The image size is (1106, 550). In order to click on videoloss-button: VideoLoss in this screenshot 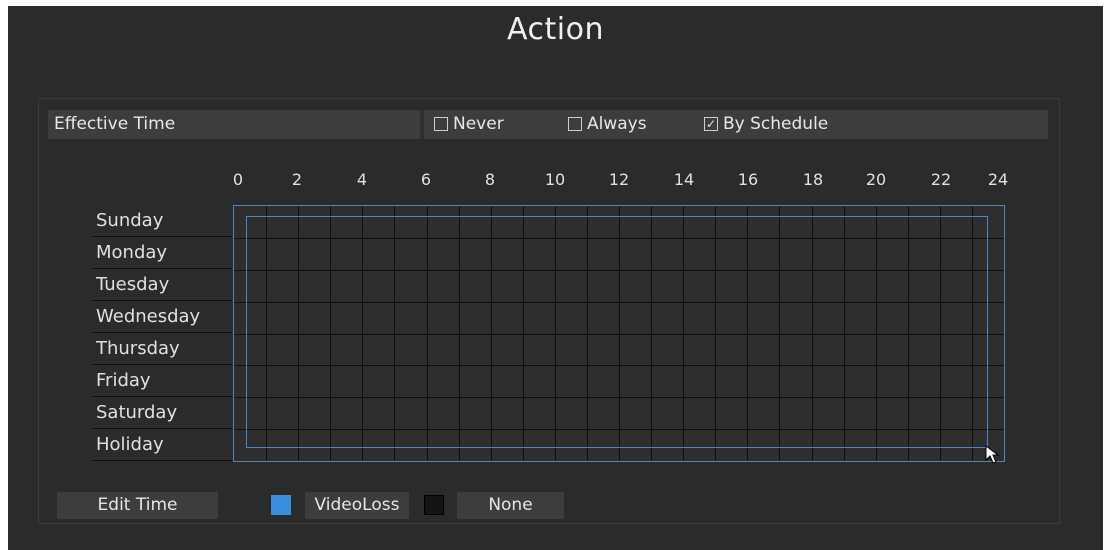, I will do `click(357, 505)`.